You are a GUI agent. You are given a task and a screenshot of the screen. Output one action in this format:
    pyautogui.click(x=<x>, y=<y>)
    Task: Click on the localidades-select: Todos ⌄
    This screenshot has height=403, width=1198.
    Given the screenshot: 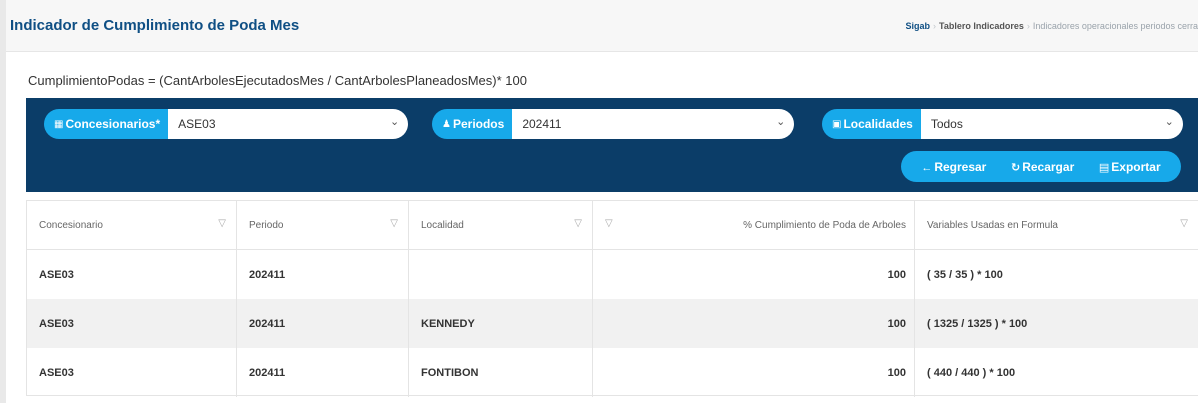 What is the action you would take?
    pyautogui.click(x=1051, y=124)
    